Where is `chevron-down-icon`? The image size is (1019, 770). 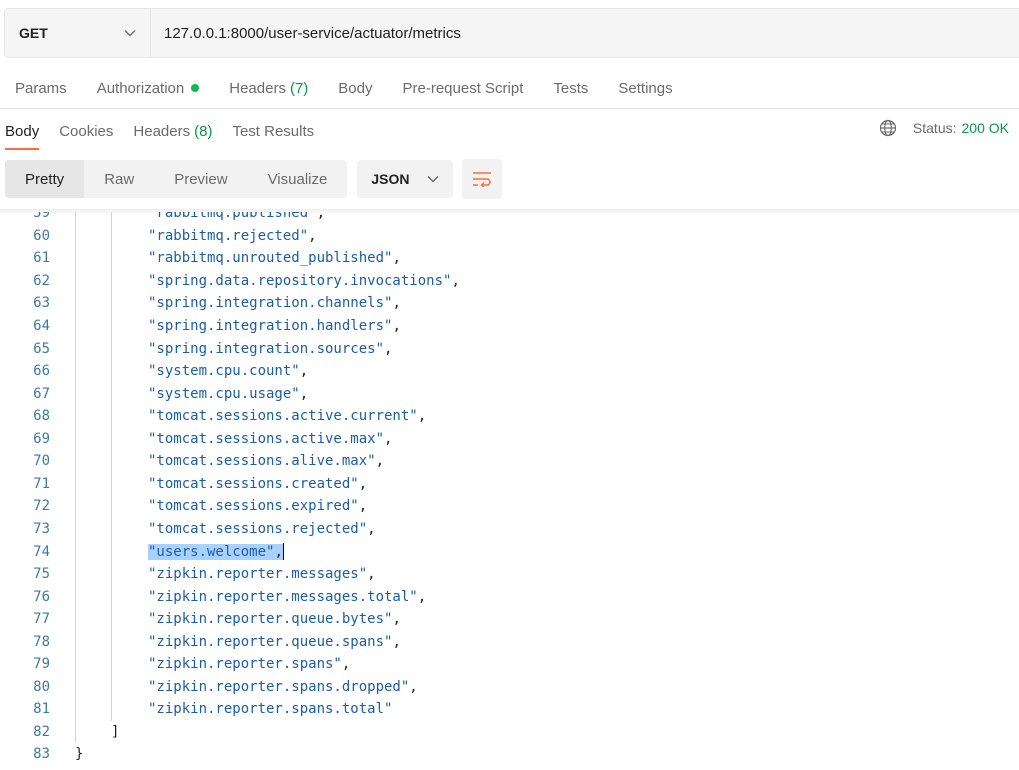
chevron-down-icon is located at coordinates (433, 179).